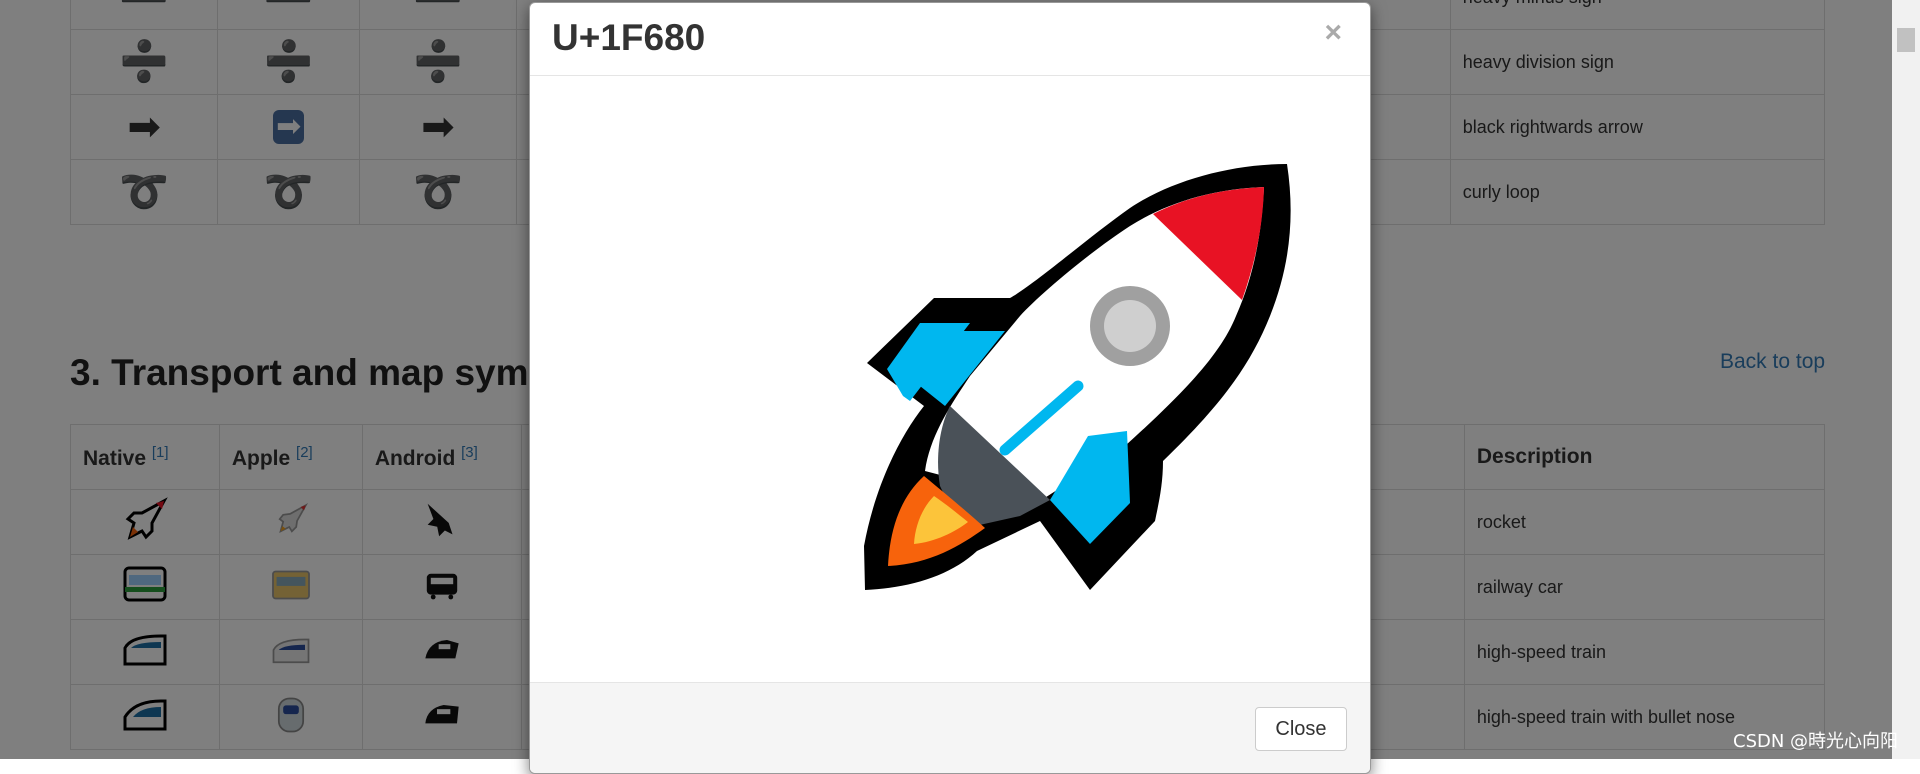 The height and width of the screenshot is (774, 1920). What do you see at coordinates (1816, 741) in the screenshot?
I see `watermark: CSDN @時光心向阳` at bounding box center [1816, 741].